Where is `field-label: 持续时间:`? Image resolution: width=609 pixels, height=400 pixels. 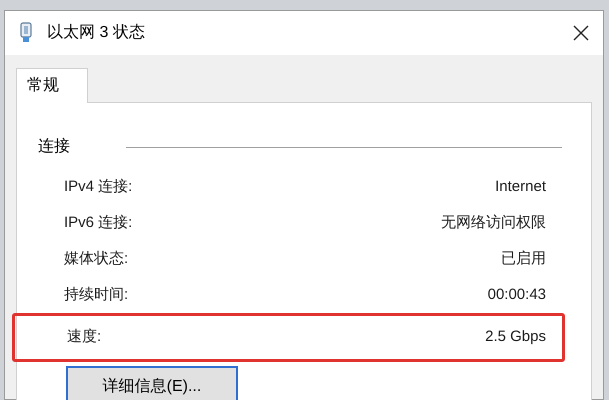
field-label: 持续时间: is located at coordinates (96, 294).